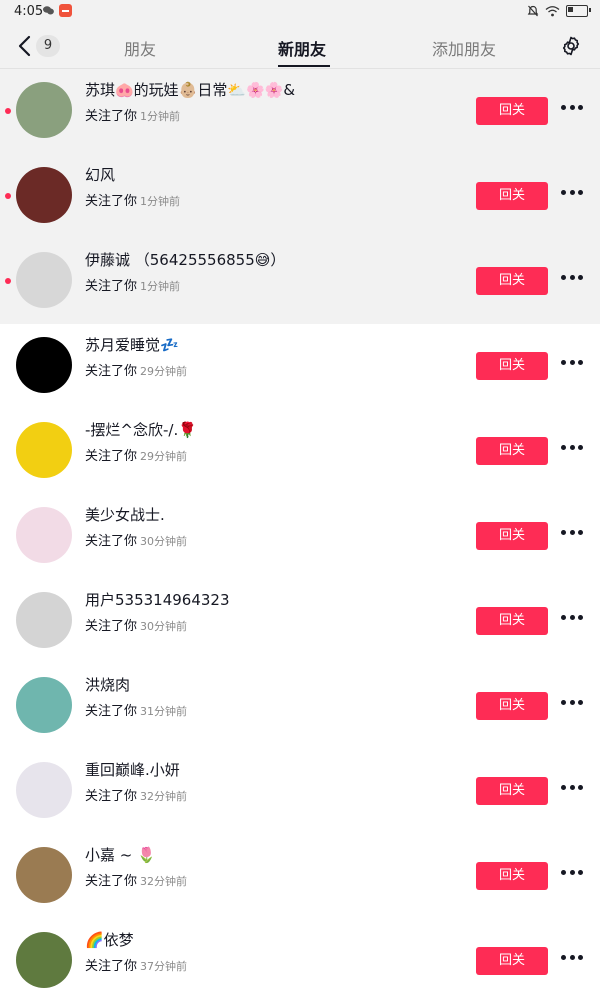 This screenshot has height=1004, width=600. What do you see at coordinates (552, 11) in the screenshot?
I see `wifi-icon` at bounding box center [552, 11].